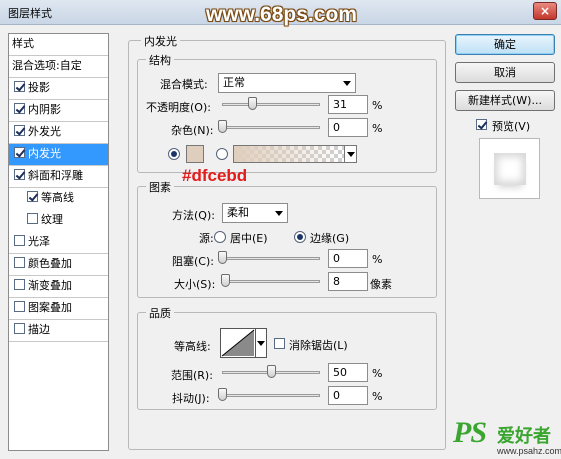 The image size is (561, 459). I want to click on cancel-button: 取消, so click(505, 72).